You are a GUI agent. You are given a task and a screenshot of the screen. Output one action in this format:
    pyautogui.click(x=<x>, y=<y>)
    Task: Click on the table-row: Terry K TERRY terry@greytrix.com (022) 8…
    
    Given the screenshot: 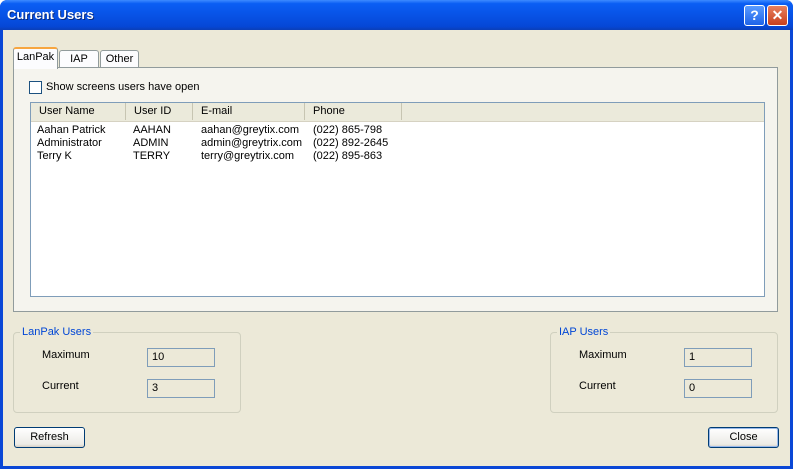 What is the action you would take?
    pyautogui.click(x=397, y=156)
    